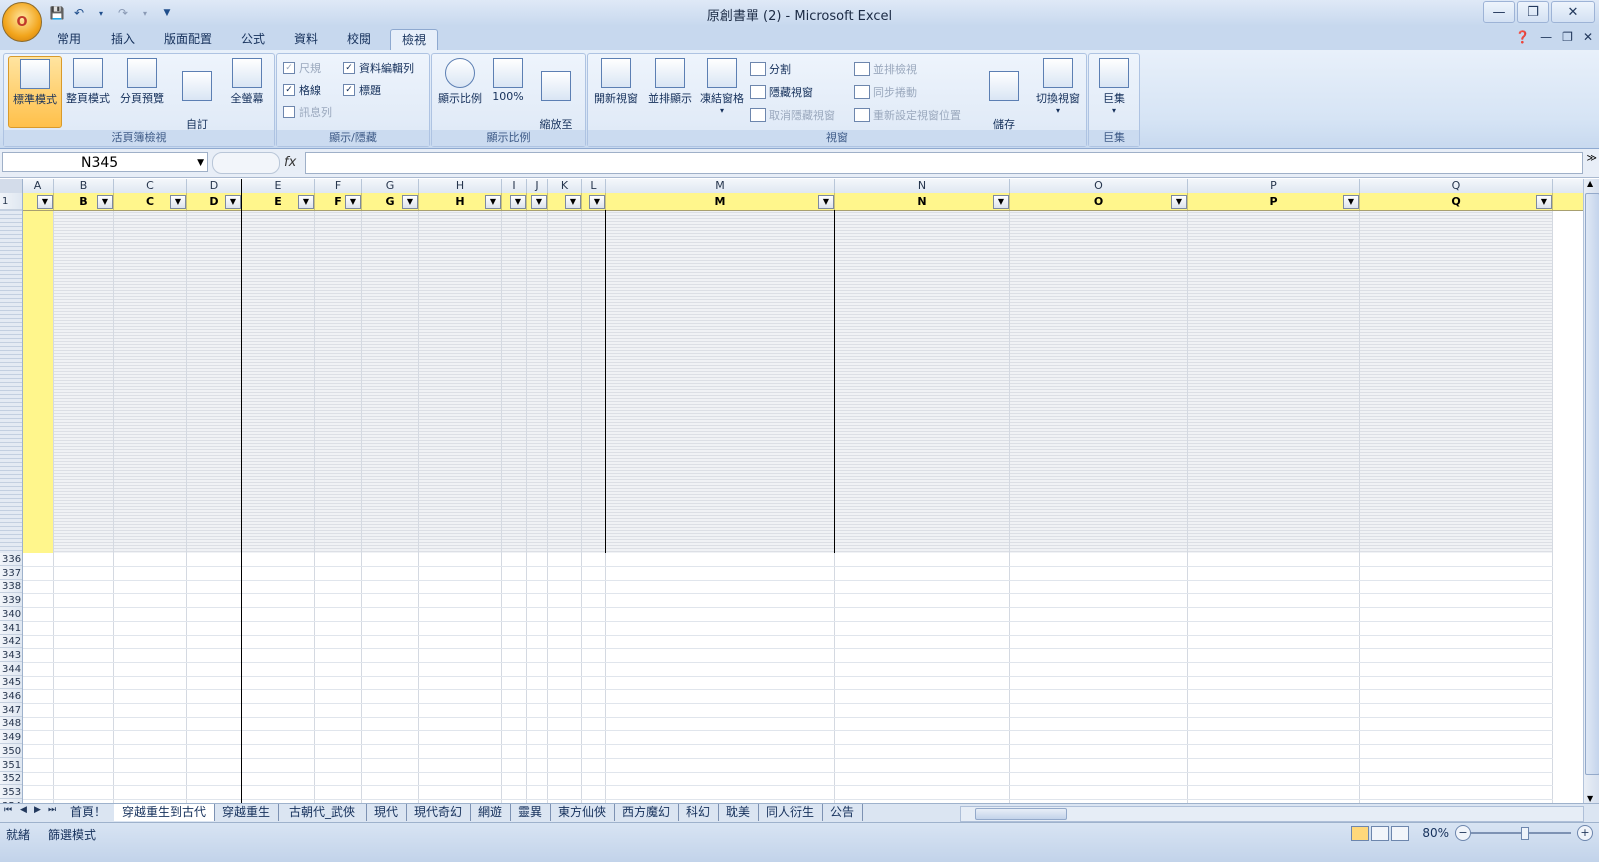 Image resolution: width=1599 pixels, height=862 pixels. What do you see at coordinates (307, 112) in the screenshot?
I see `message-bar-checkbox: 訊息列` at bounding box center [307, 112].